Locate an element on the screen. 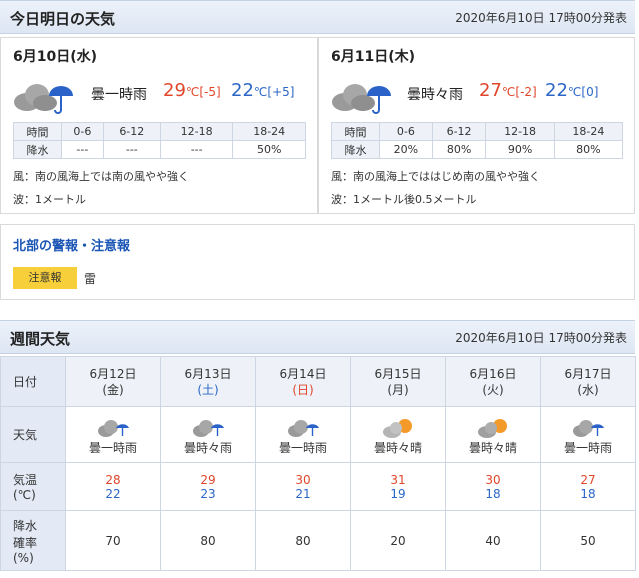 This screenshot has height=578, width=639. weekly-date-cell: 6月16日 (火) is located at coordinates (493, 381).